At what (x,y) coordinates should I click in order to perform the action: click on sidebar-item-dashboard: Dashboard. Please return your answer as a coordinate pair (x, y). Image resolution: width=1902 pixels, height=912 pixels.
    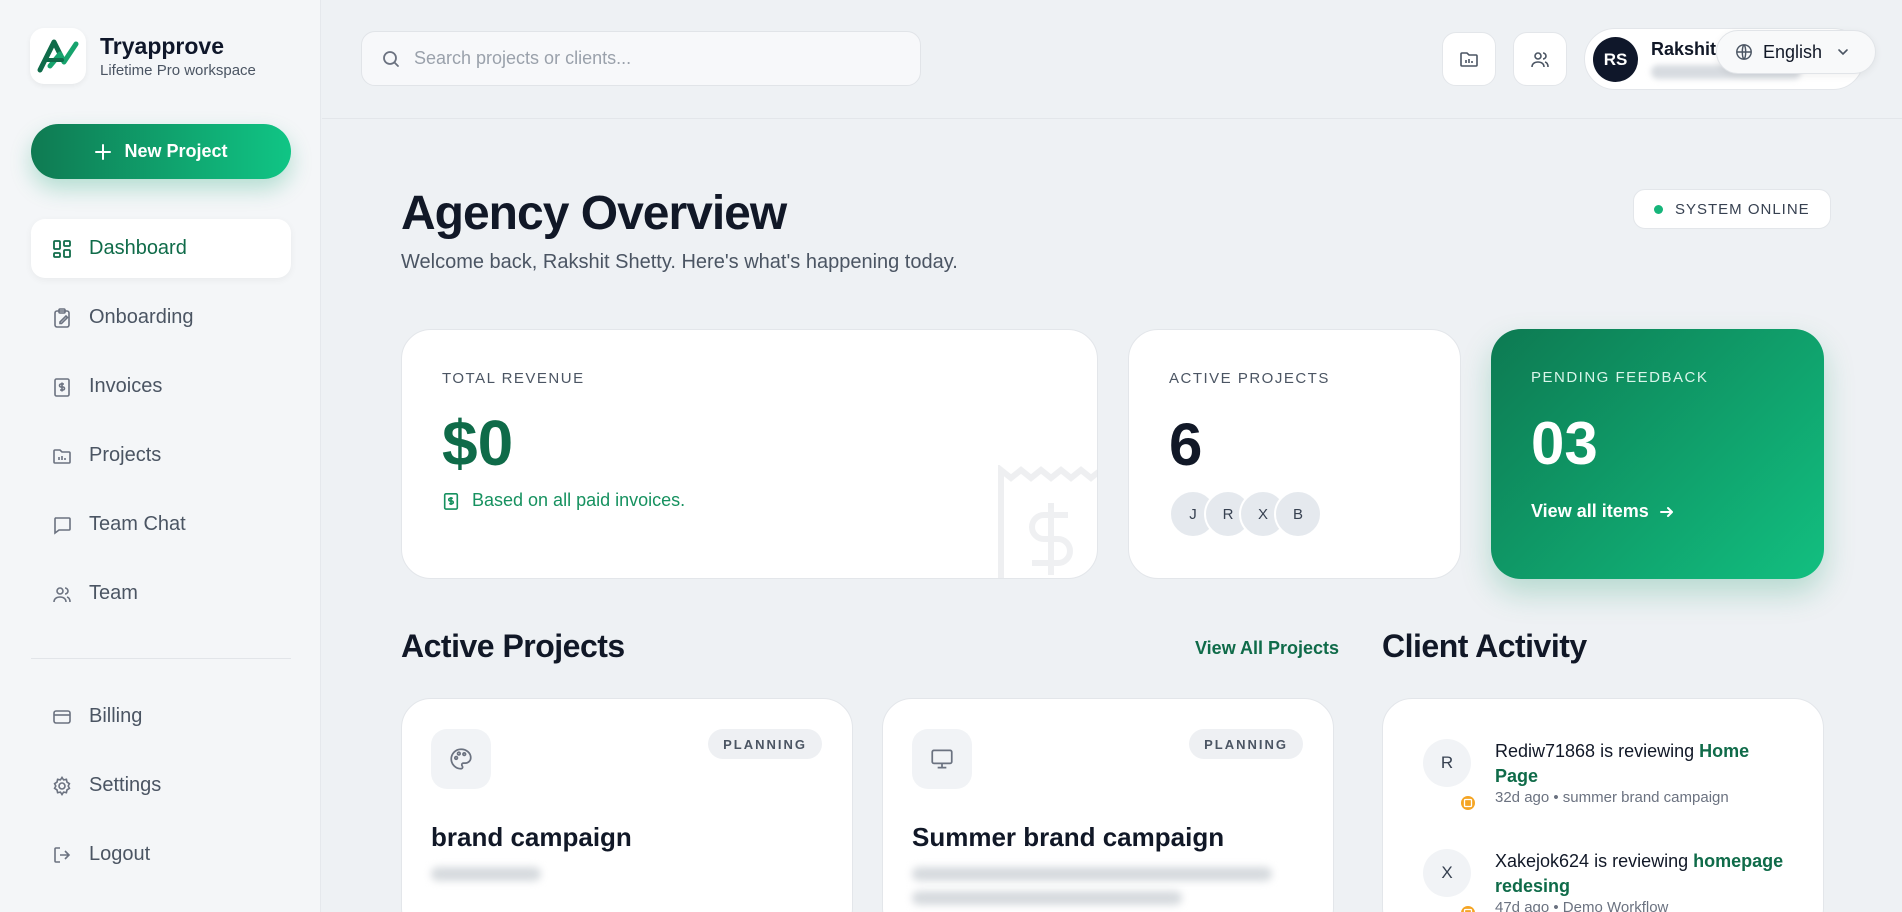
    Looking at the image, I should click on (161, 248).